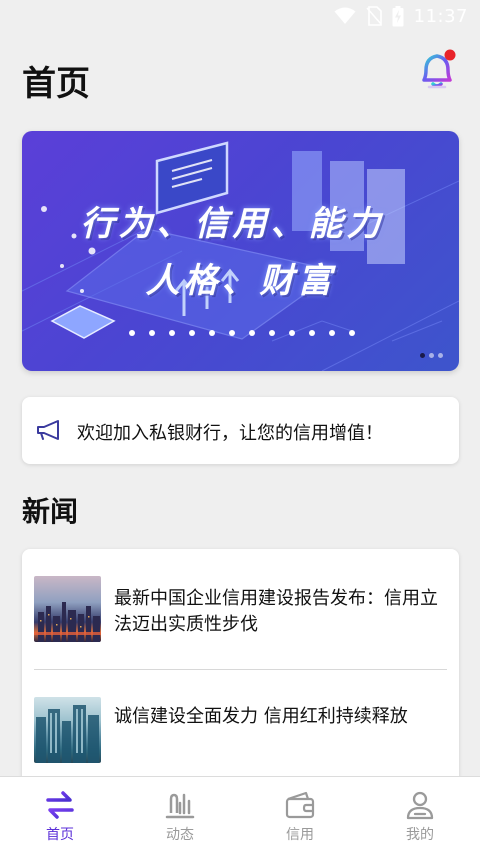  I want to click on announcement-bar: 欢迎加入私银财行，让您的信用增值！, so click(240, 430).